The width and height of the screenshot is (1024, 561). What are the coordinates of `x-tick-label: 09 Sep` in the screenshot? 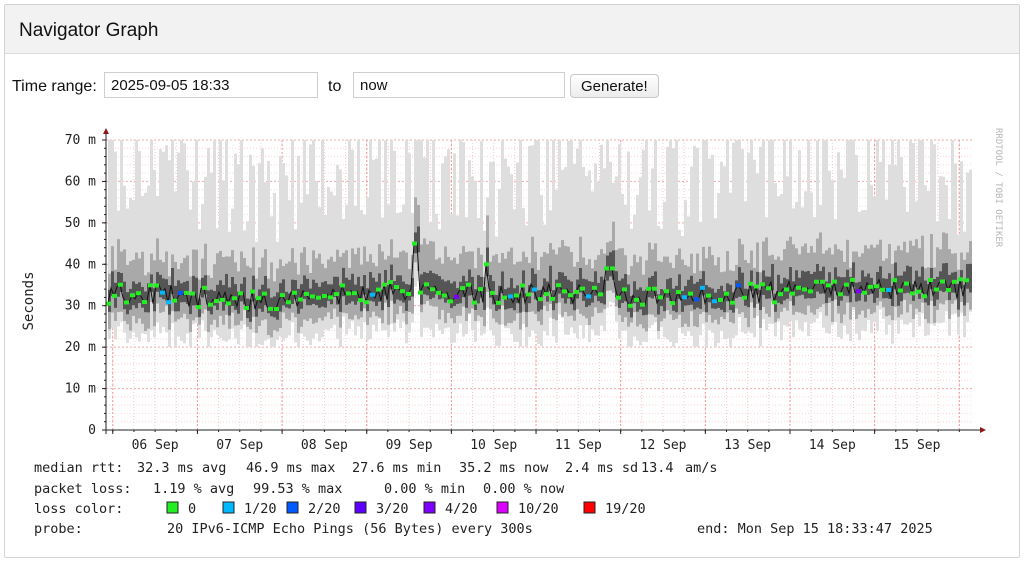 It's located at (409, 445).